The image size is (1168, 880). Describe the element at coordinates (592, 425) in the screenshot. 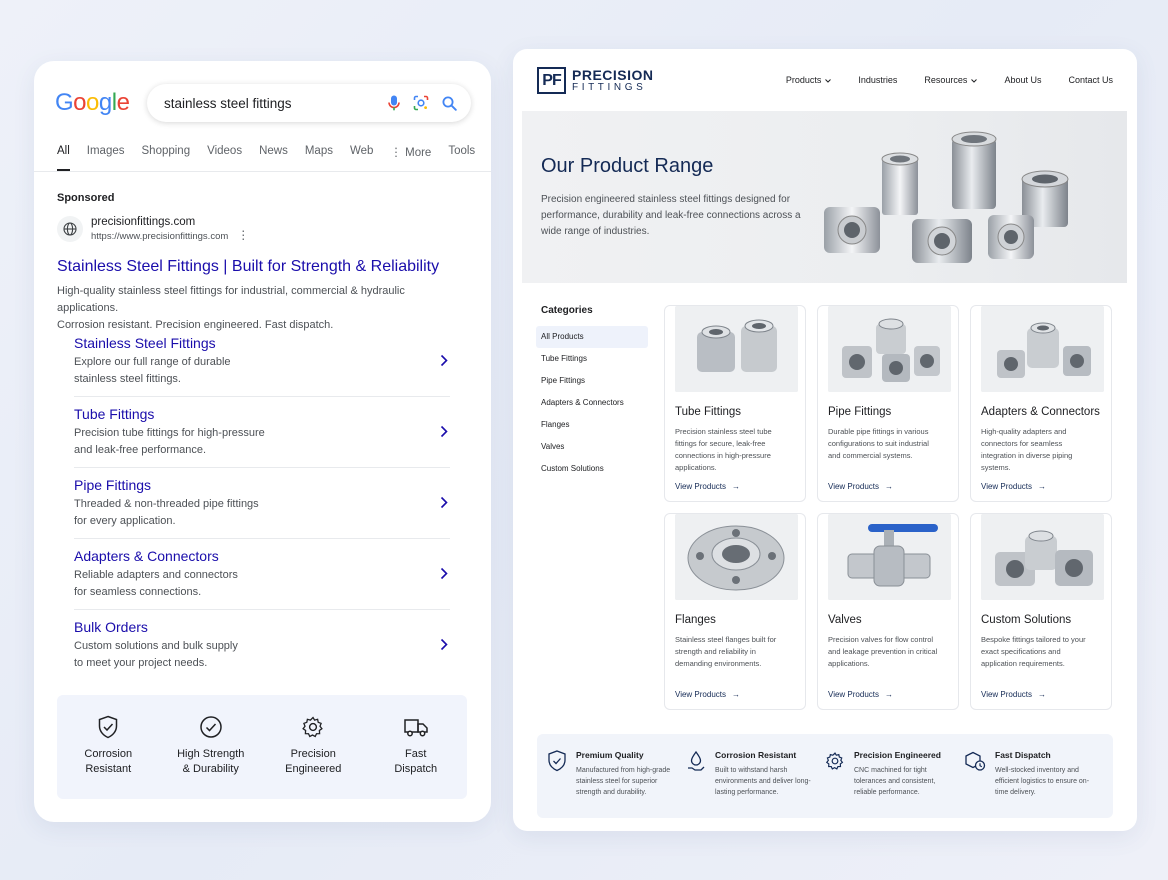

I see `category-flanges: Flanges` at that location.